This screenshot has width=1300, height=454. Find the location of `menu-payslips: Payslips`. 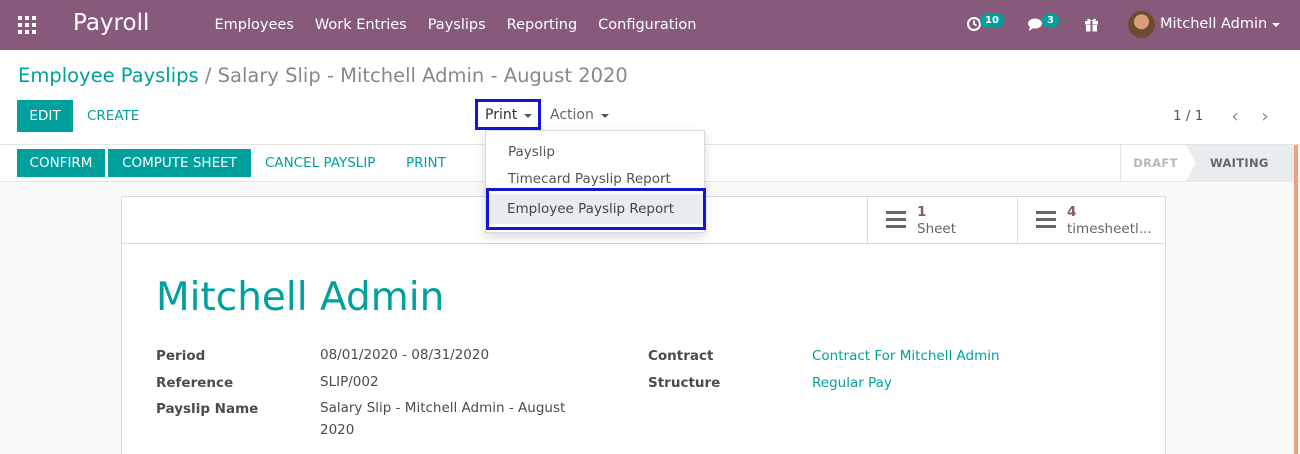

menu-payslips: Payslips is located at coordinates (456, 25).